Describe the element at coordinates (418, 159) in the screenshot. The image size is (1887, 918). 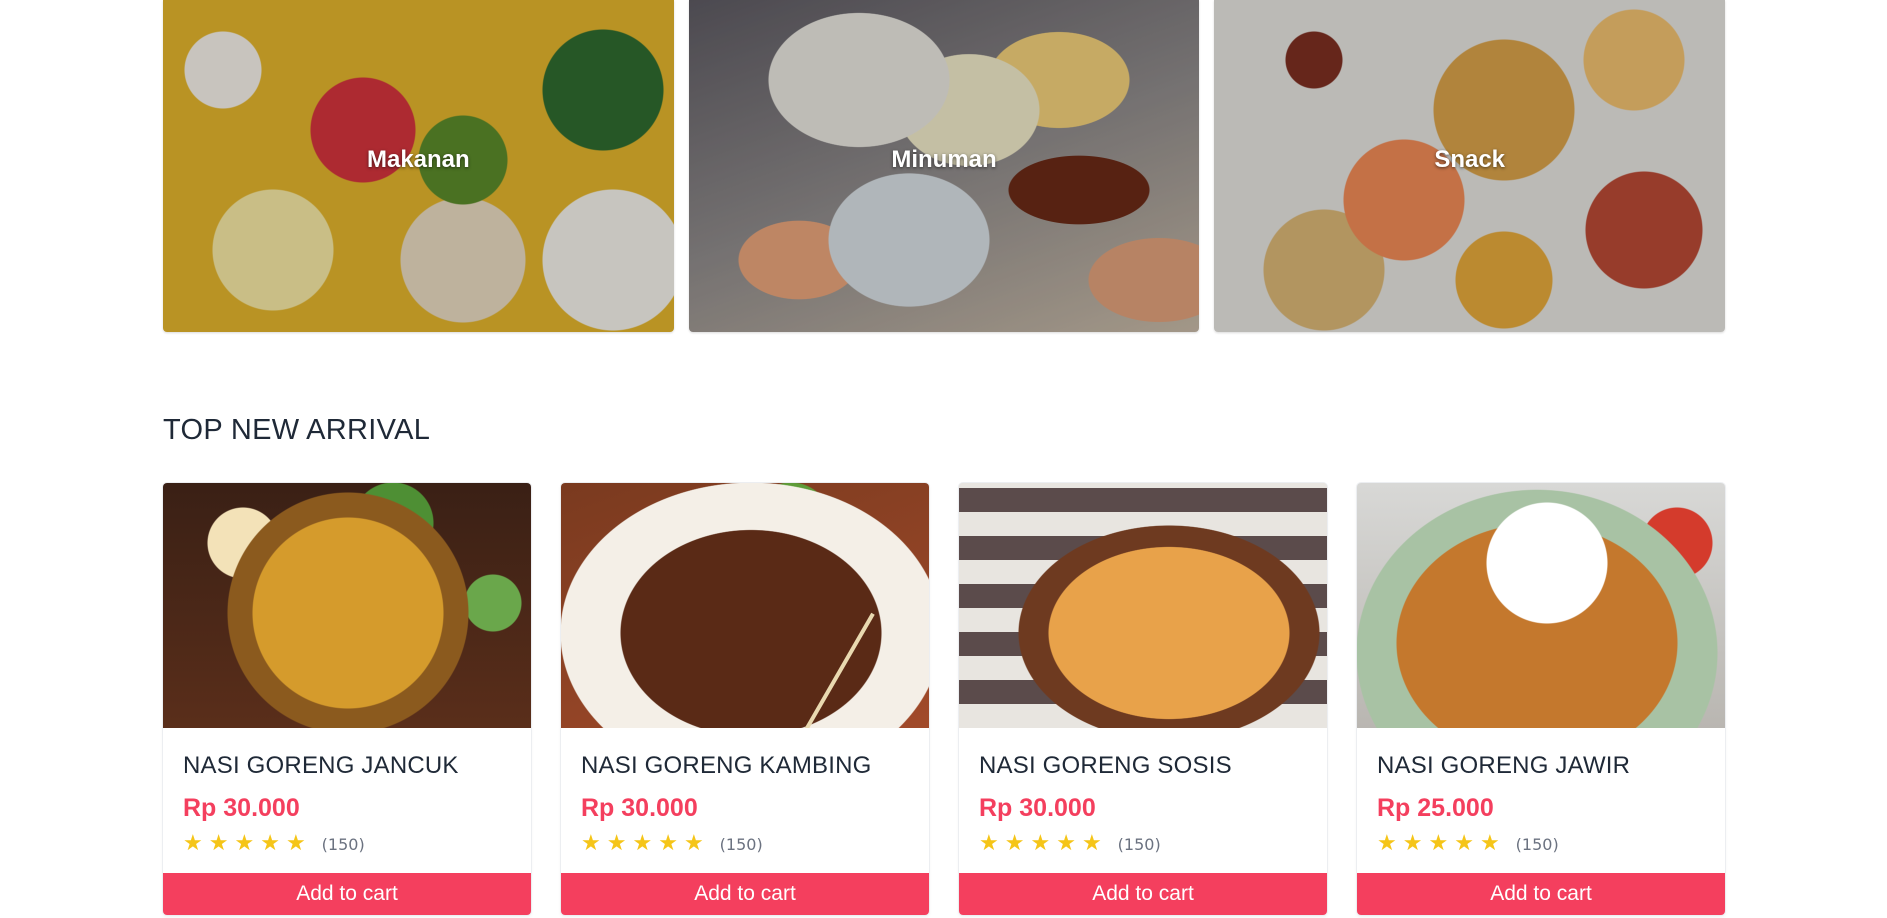
I see `category-label-makanan: Makanan` at that location.